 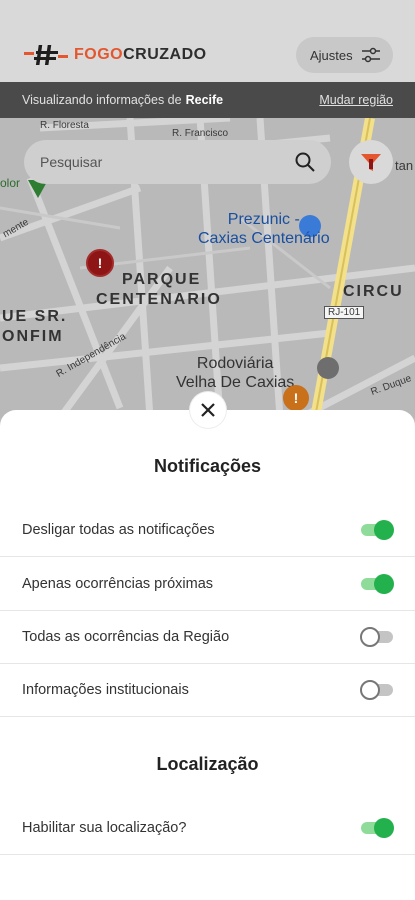 I want to click on setting-row: Desligar todas as notificações, so click(x=207, y=530).